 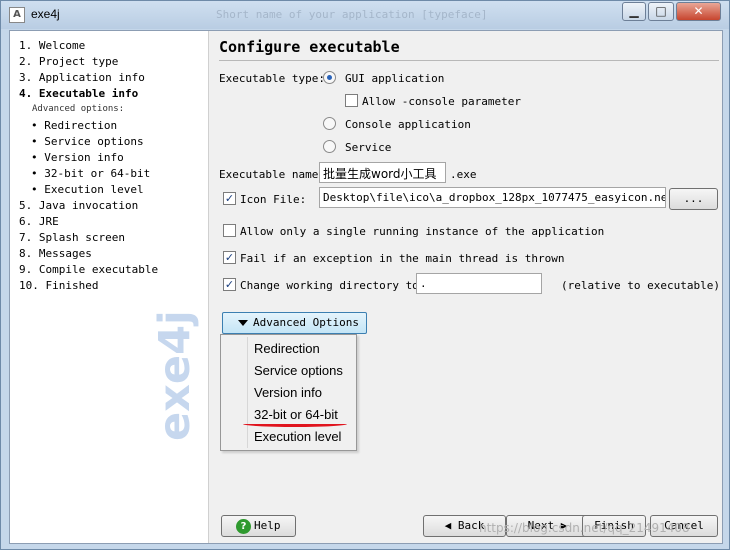 What do you see at coordinates (394, 78) in the screenshot?
I see `gui-application-label: GUI application` at bounding box center [394, 78].